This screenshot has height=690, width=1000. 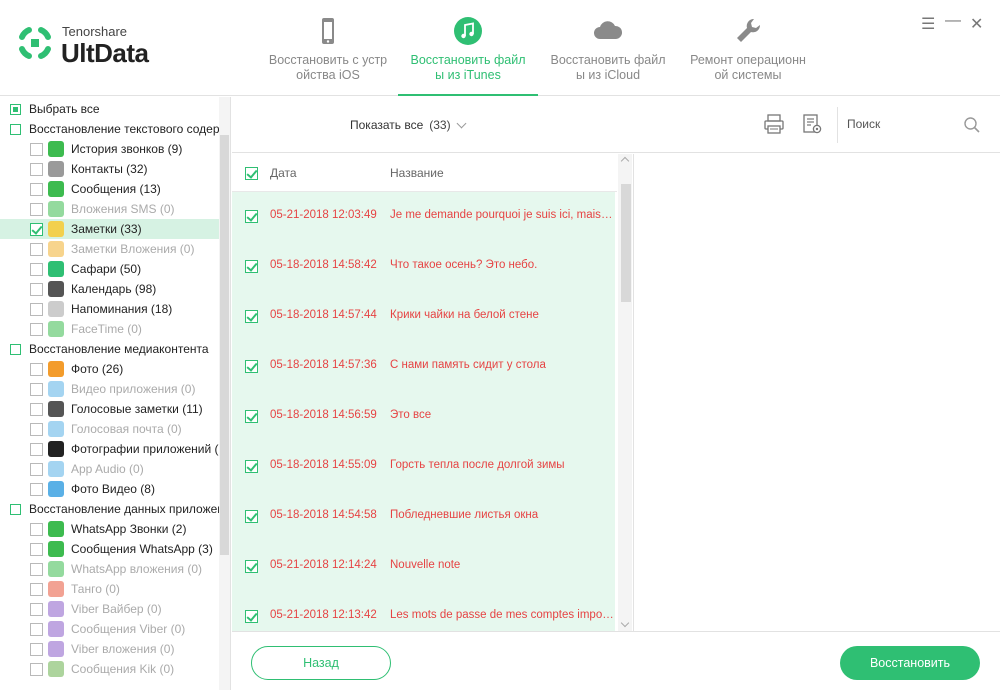 I want to click on calendar-icon, so click(x=56, y=289).